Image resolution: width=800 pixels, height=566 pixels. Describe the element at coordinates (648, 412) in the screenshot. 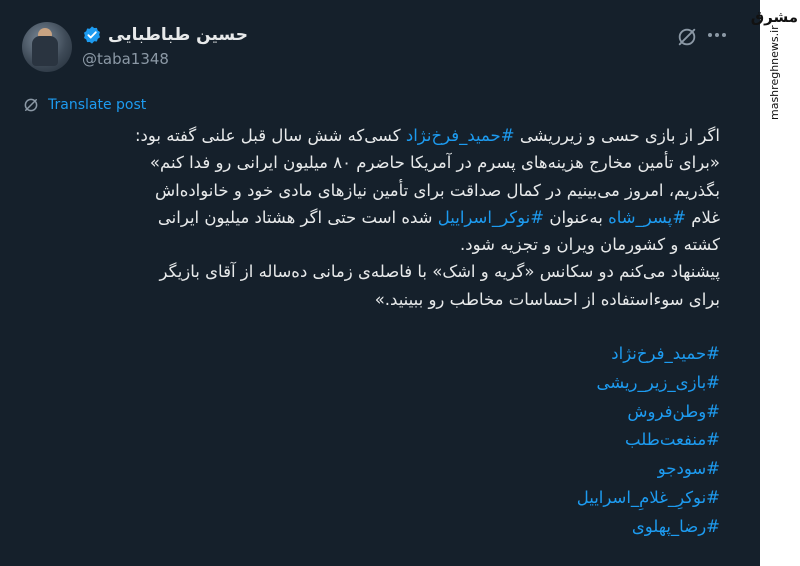

I see `hashtag-link: #وطن‌فروش` at that location.